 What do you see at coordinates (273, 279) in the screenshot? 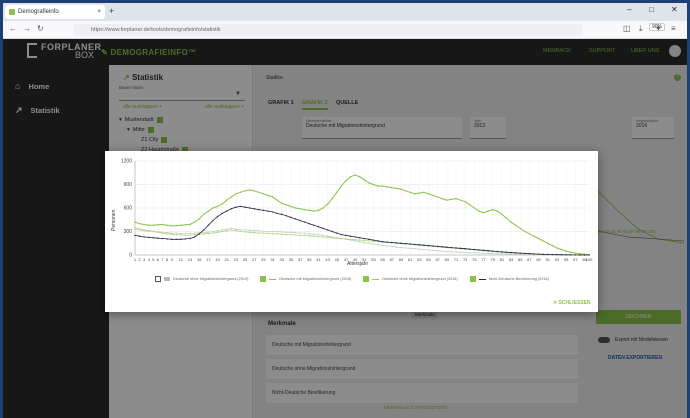
I see `legend-swatch` at bounding box center [273, 279].